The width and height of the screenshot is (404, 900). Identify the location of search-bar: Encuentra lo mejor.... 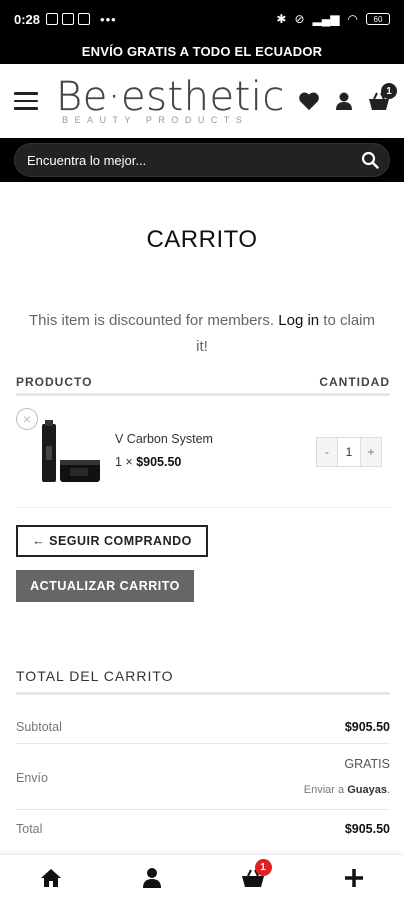
(202, 160).